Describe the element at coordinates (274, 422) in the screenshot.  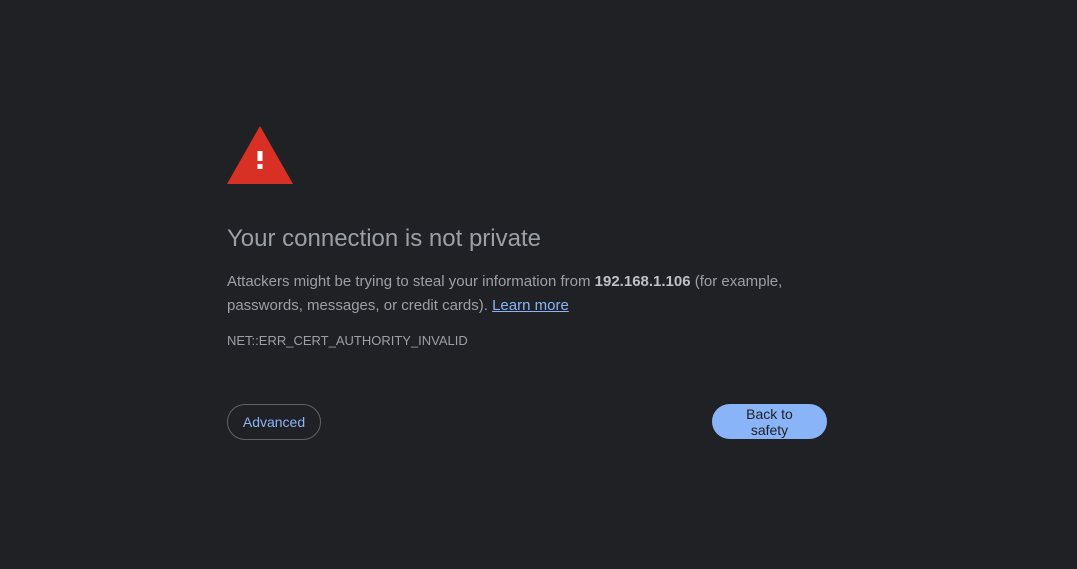
I see `advanced-button: Advanced` at that location.